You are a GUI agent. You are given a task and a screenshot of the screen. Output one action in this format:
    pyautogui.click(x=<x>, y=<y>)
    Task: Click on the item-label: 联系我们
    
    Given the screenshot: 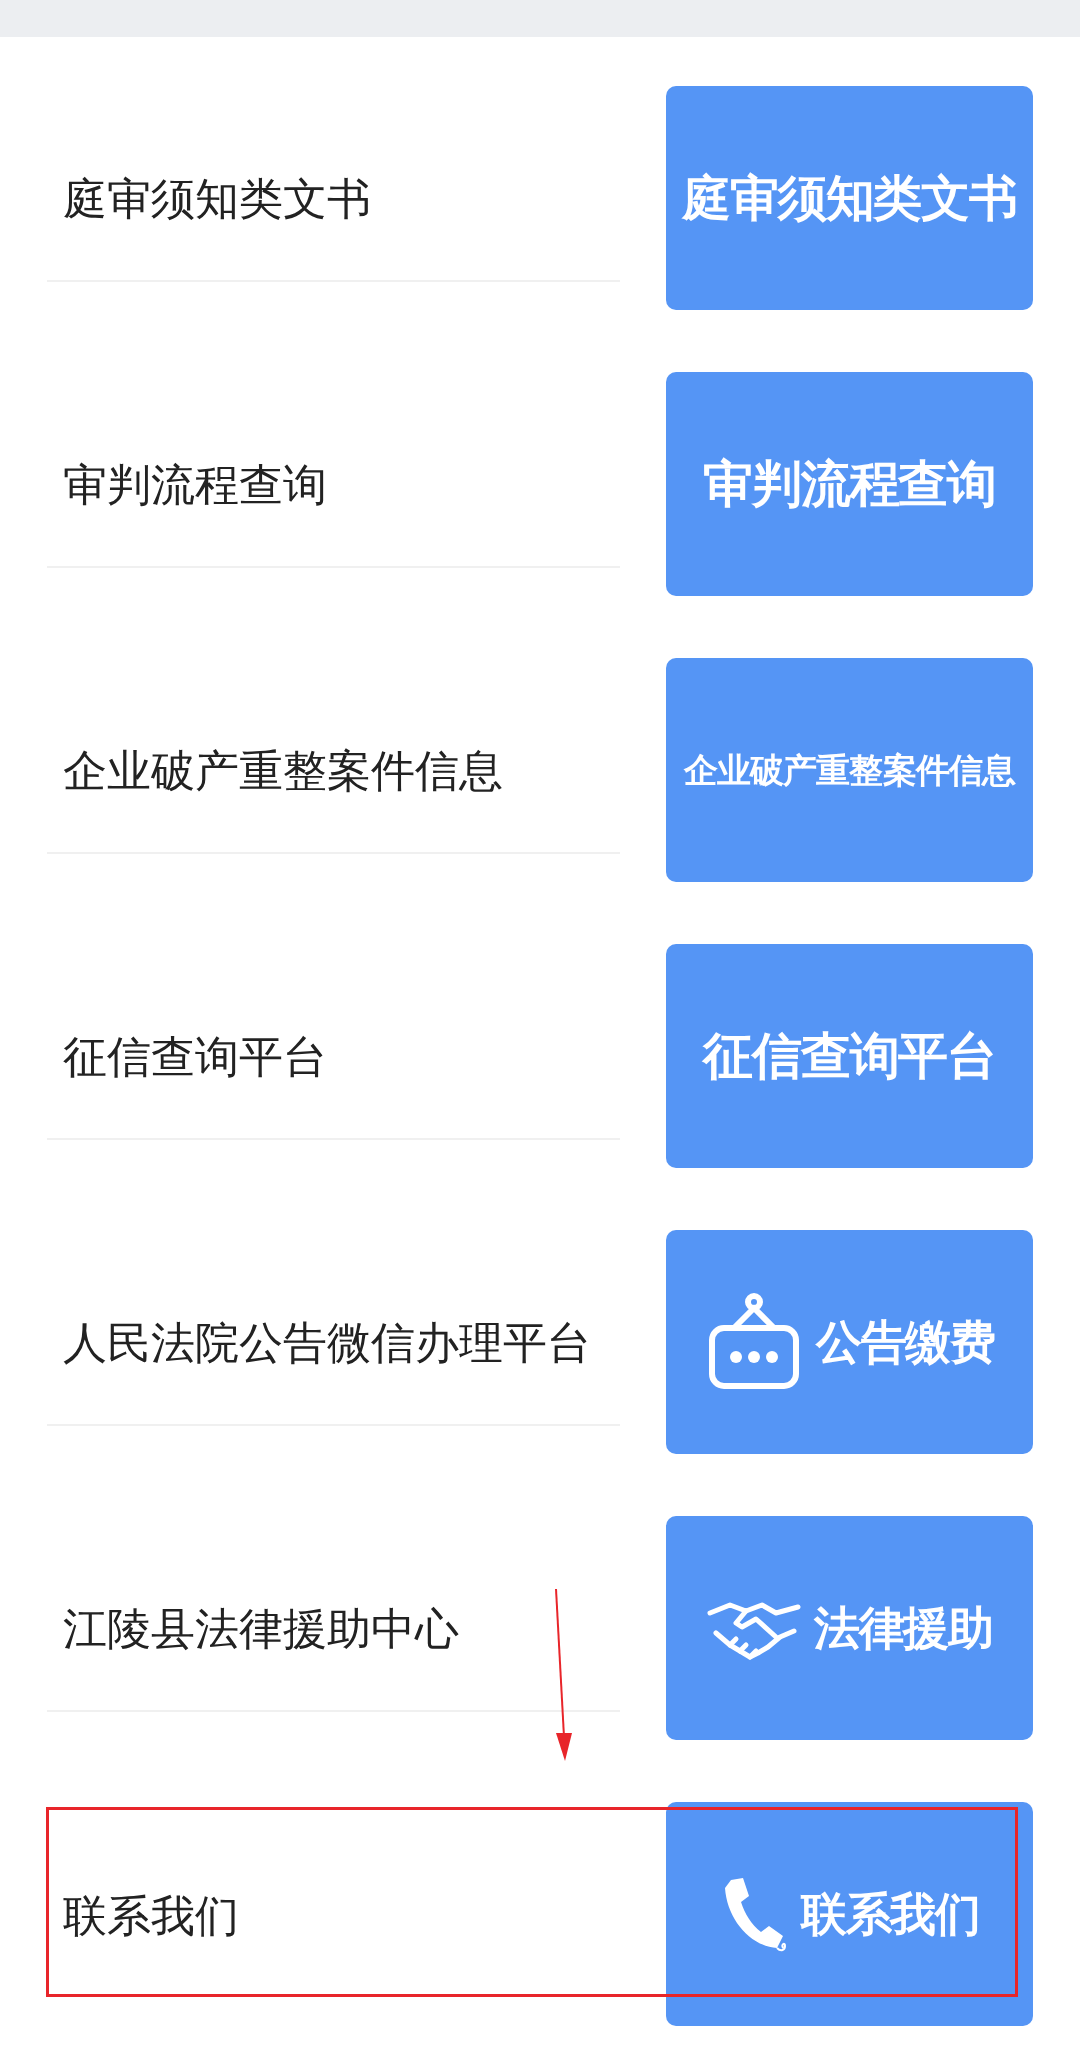 What is the action you would take?
    pyautogui.click(x=151, y=1916)
    